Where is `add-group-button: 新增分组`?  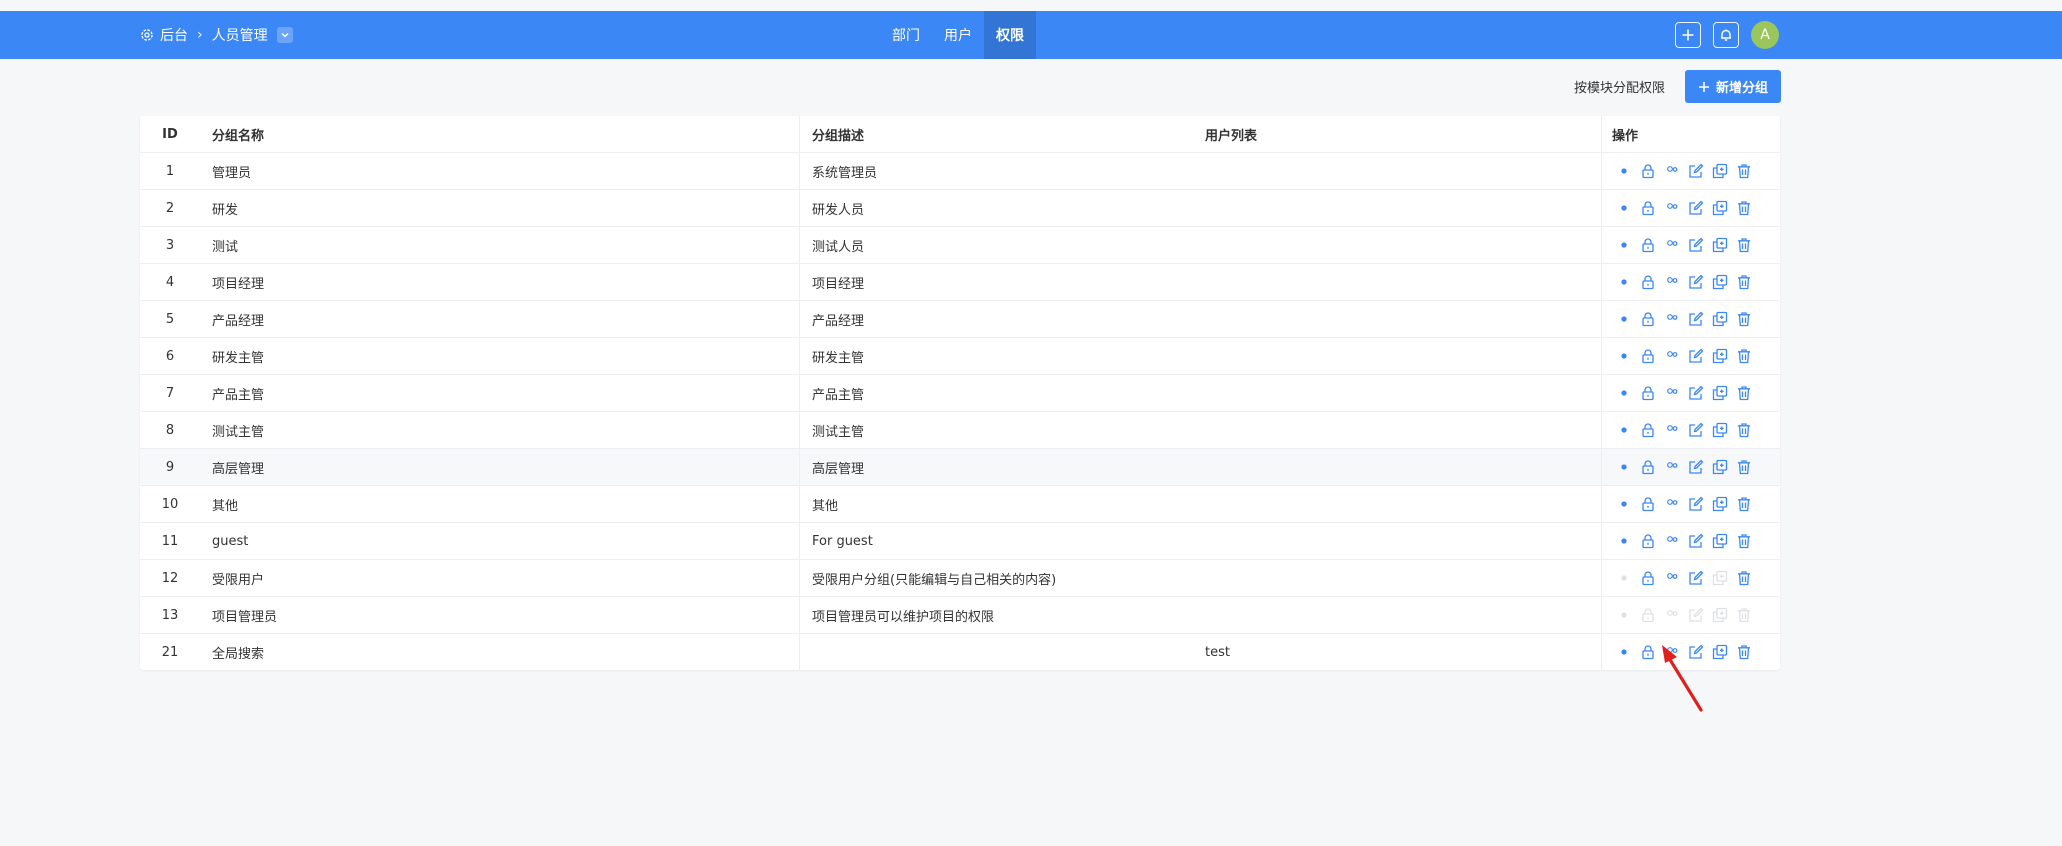 add-group-button: 新增分组 is located at coordinates (1732, 86).